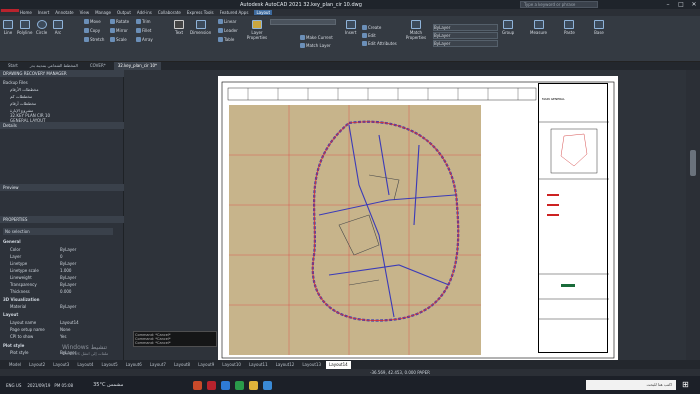 The height and width of the screenshot is (394, 700). Describe the element at coordinates (465, 35) in the screenshot. I see `lineweight-dropdown: ByLayer` at that location.